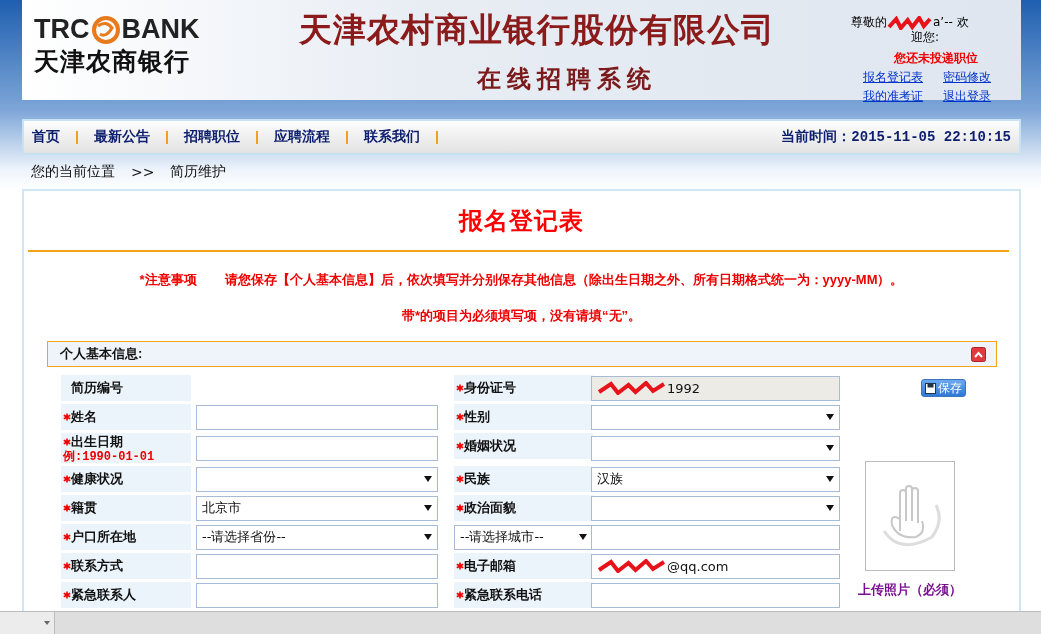  I want to click on field-label: 健康状况, so click(97, 479).